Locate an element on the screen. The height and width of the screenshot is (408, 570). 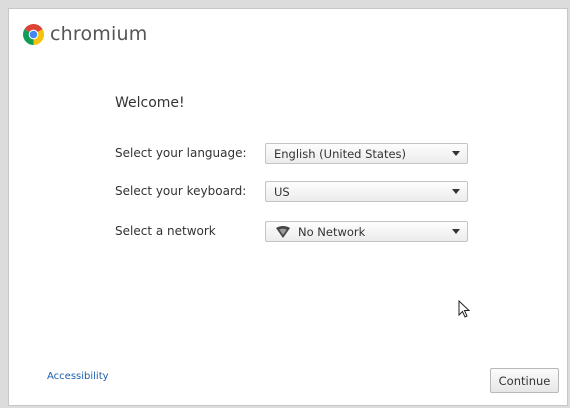
language-select: English (United States) is located at coordinates (366, 153).